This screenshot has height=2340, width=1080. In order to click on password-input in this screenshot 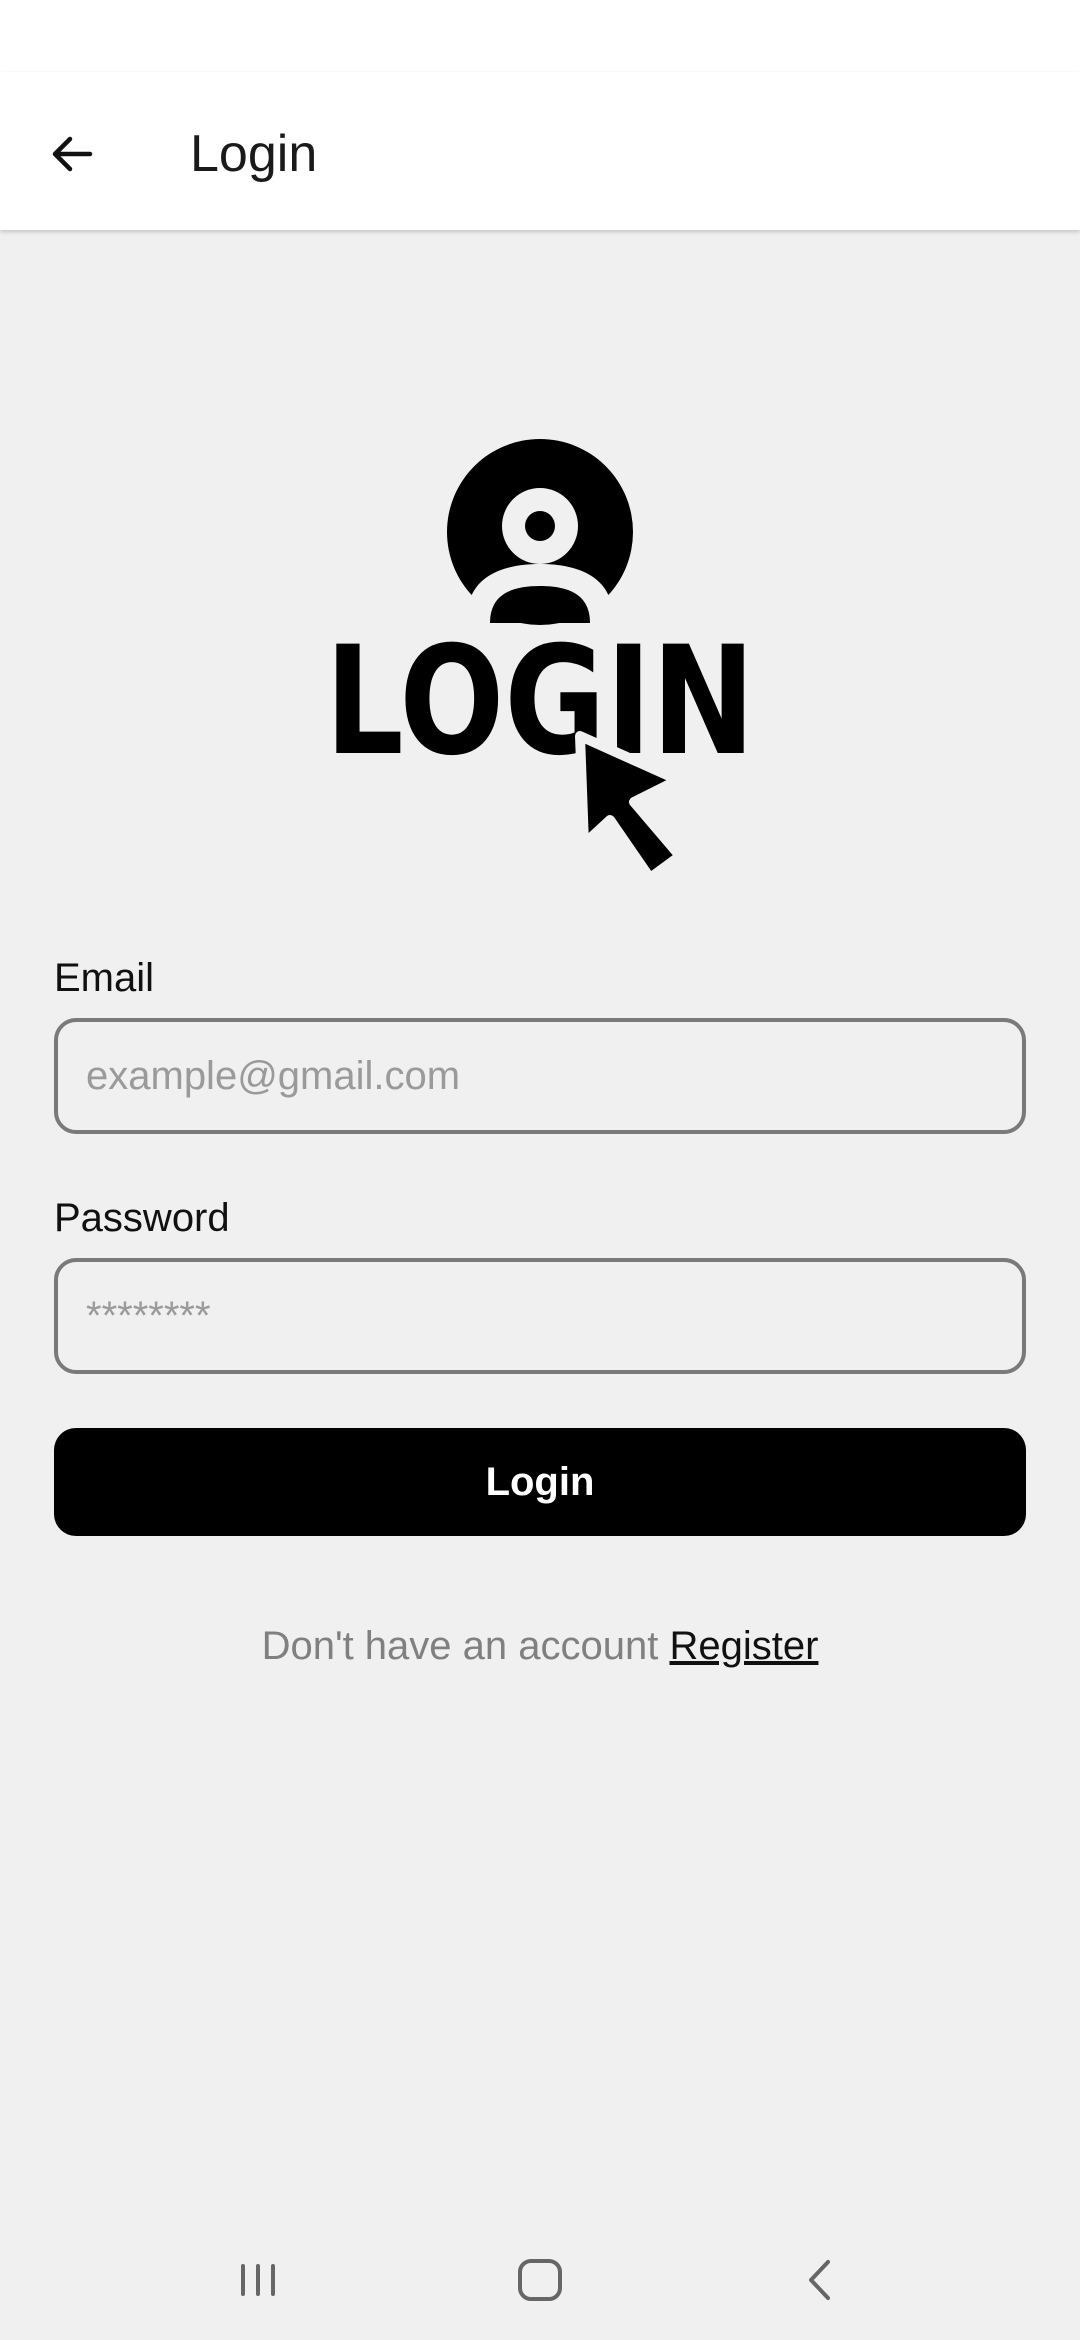, I will do `click(540, 1316)`.